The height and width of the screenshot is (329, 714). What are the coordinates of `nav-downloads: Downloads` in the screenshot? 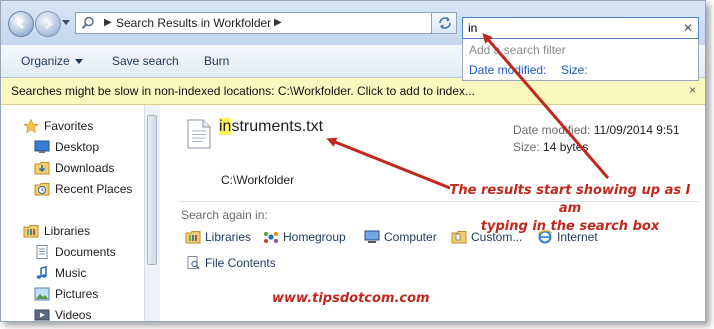 It's located at (74, 168).